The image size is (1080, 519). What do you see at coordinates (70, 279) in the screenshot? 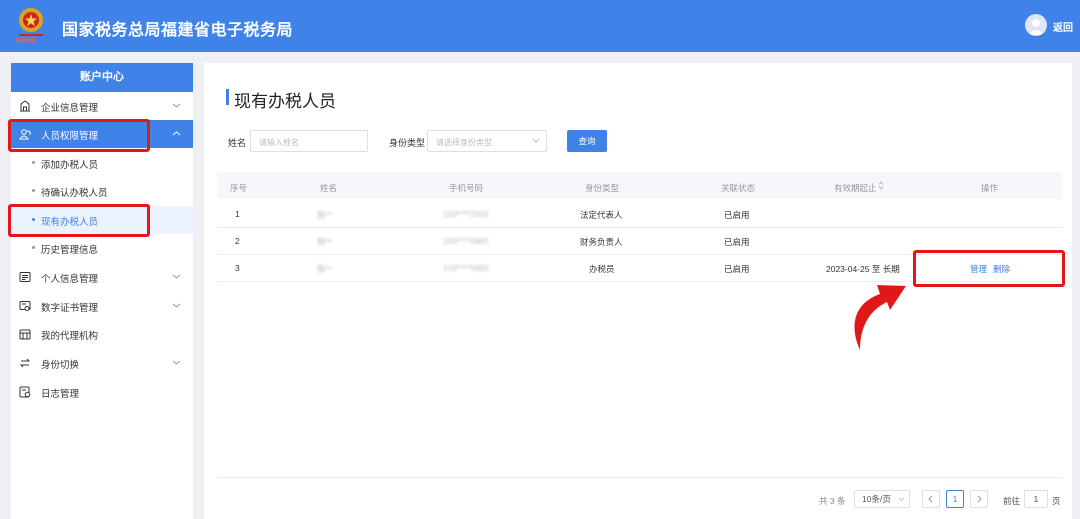
I see `sidebar-item-label: 个人信息管理` at bounding box center [70, 279].